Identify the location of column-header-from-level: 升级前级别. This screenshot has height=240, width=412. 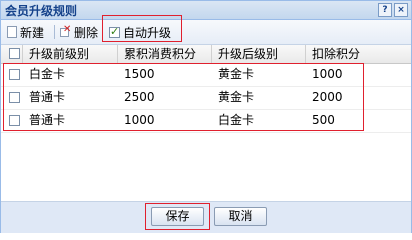
(70, 54).